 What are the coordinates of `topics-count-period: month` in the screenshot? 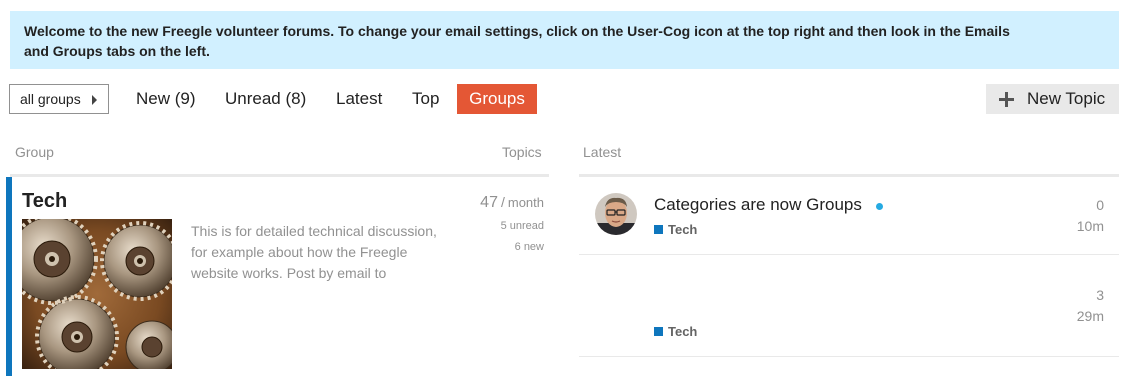 It's located at (525, 202).